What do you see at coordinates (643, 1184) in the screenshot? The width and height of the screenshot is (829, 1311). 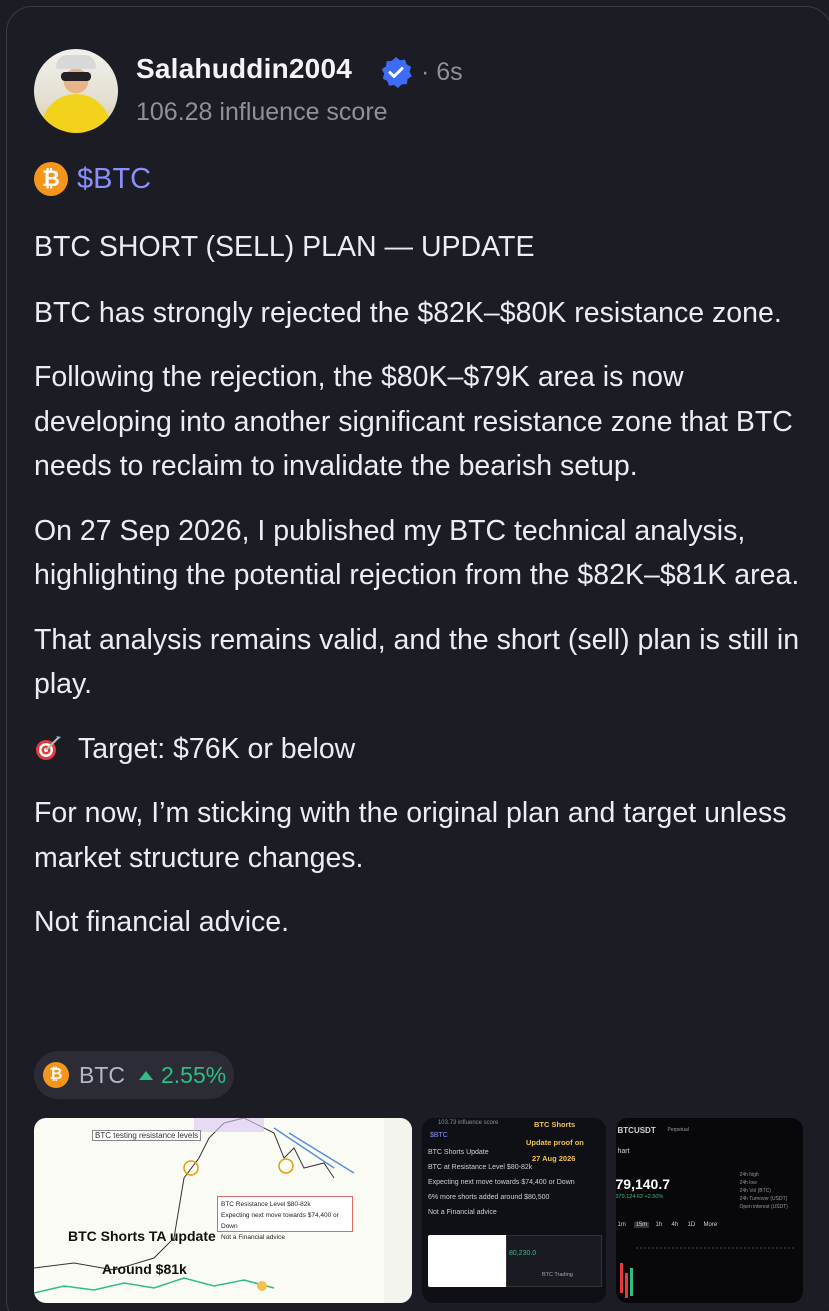 I see `thumb3-price: 79,140.7` at bounding box center [643, 1184].